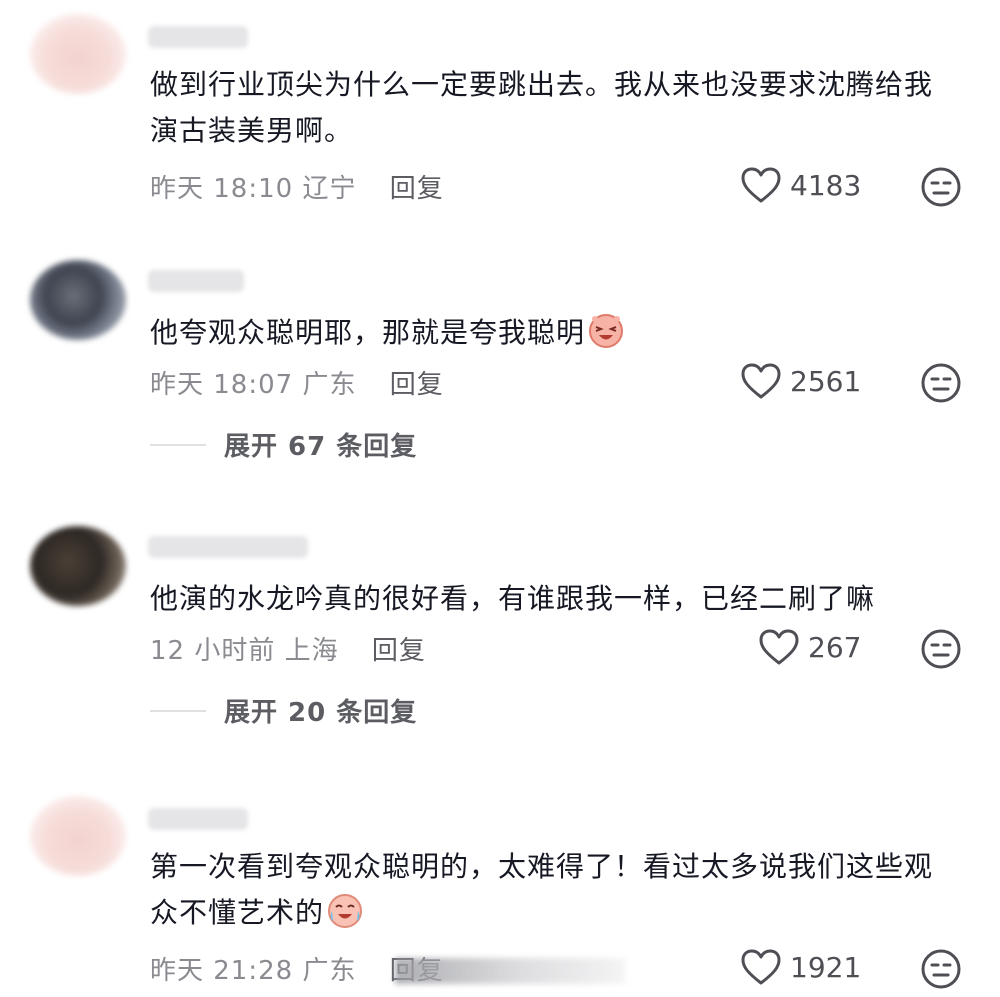  I want to click on comment-meta: 12 小时前 上海 回复, so click(288, 648).